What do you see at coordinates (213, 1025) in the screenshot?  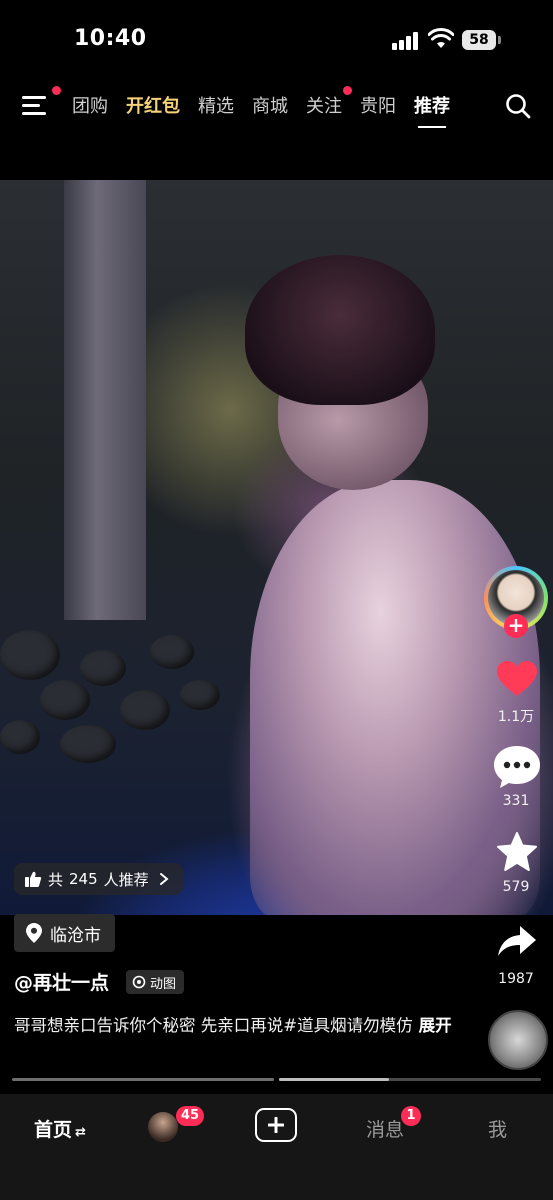 I see `caption-text: 哥哥想亲口告诉你个秘密 先亲口再说#道具烟请勿模仿` at bounding box center [213, 1025].